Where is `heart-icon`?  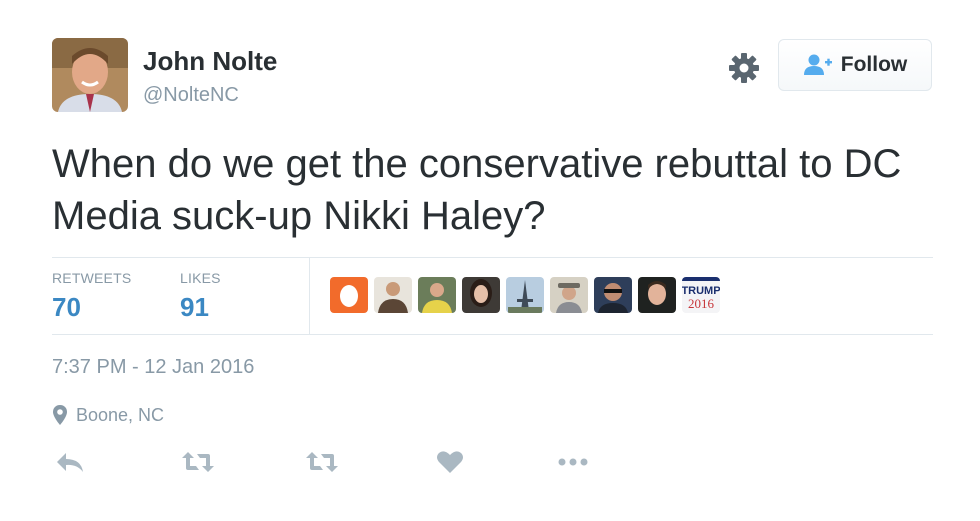 heart-icon is located at coordinates (450, 462).